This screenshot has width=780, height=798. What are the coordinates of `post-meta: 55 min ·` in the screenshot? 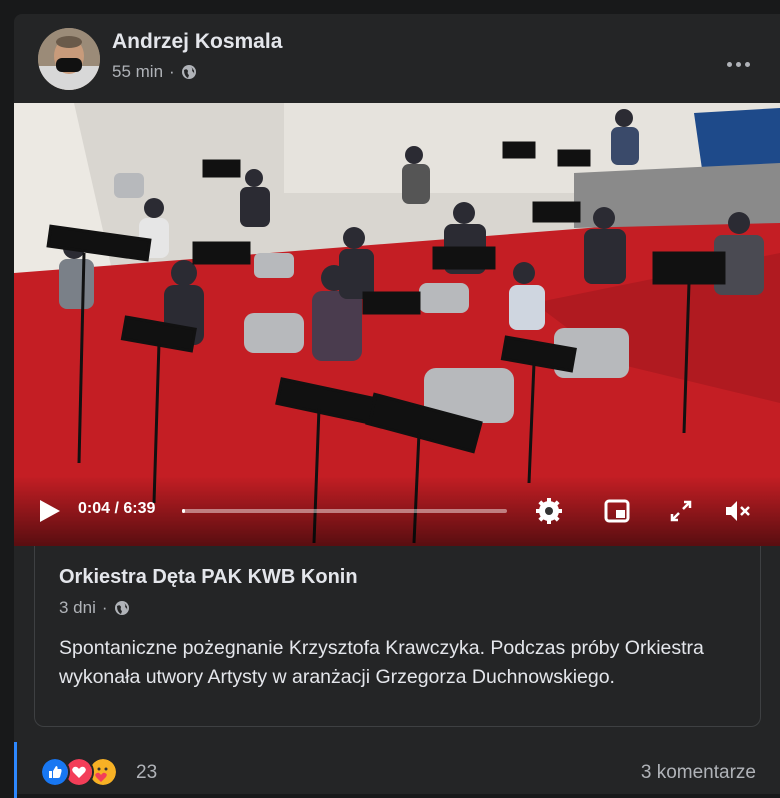 It's located at (154, 72).